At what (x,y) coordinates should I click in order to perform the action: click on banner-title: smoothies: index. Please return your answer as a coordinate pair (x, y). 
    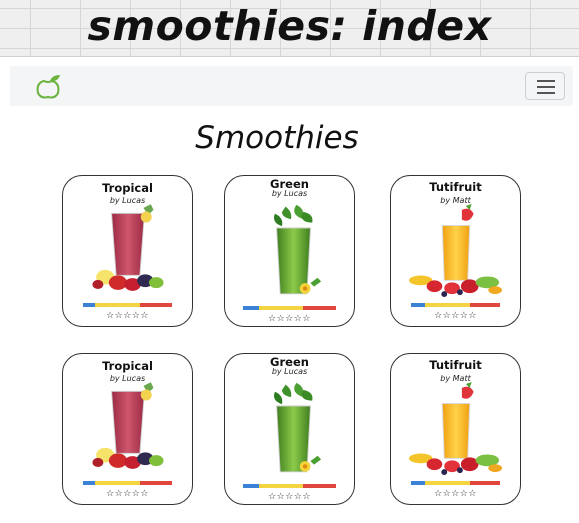
    Looking at the image, I should click on (289, 26).